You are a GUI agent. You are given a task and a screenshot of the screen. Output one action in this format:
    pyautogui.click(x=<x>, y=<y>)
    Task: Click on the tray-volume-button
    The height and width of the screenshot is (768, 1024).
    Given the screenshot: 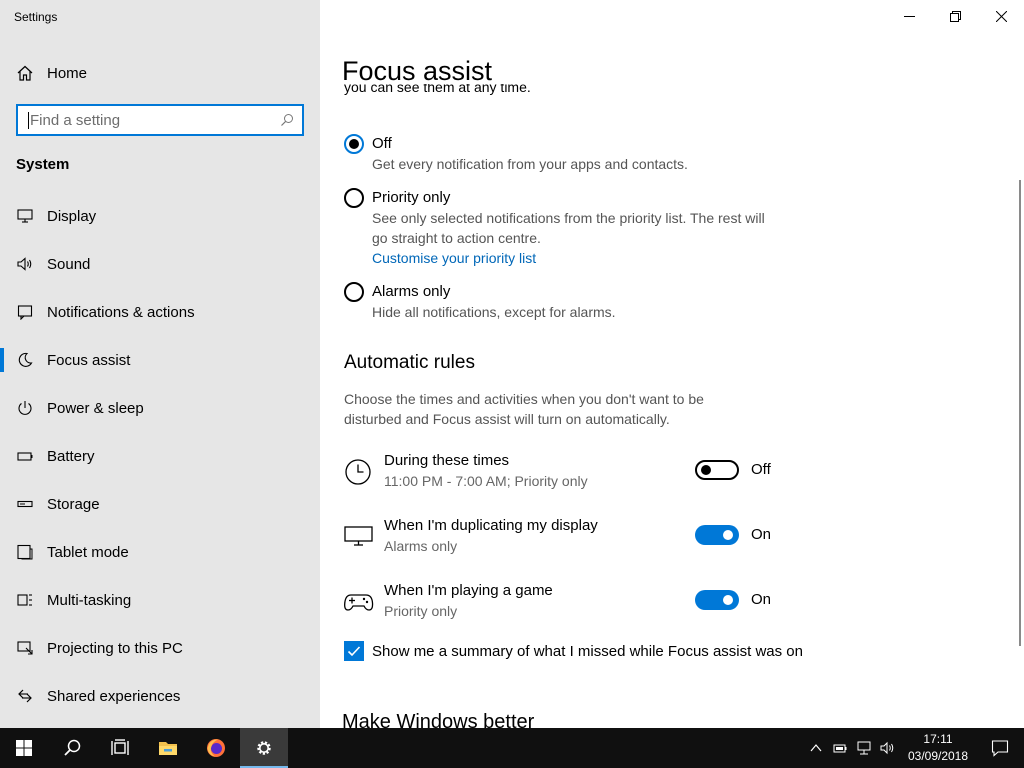 What is the action you would take?
    pyautogui.click(x=888, y=748)
    